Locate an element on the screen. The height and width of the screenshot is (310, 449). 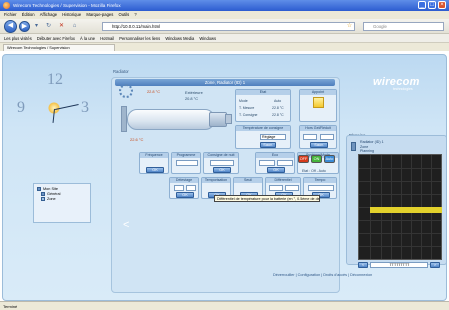
planning-active-band is located at coordinates (406, 210).